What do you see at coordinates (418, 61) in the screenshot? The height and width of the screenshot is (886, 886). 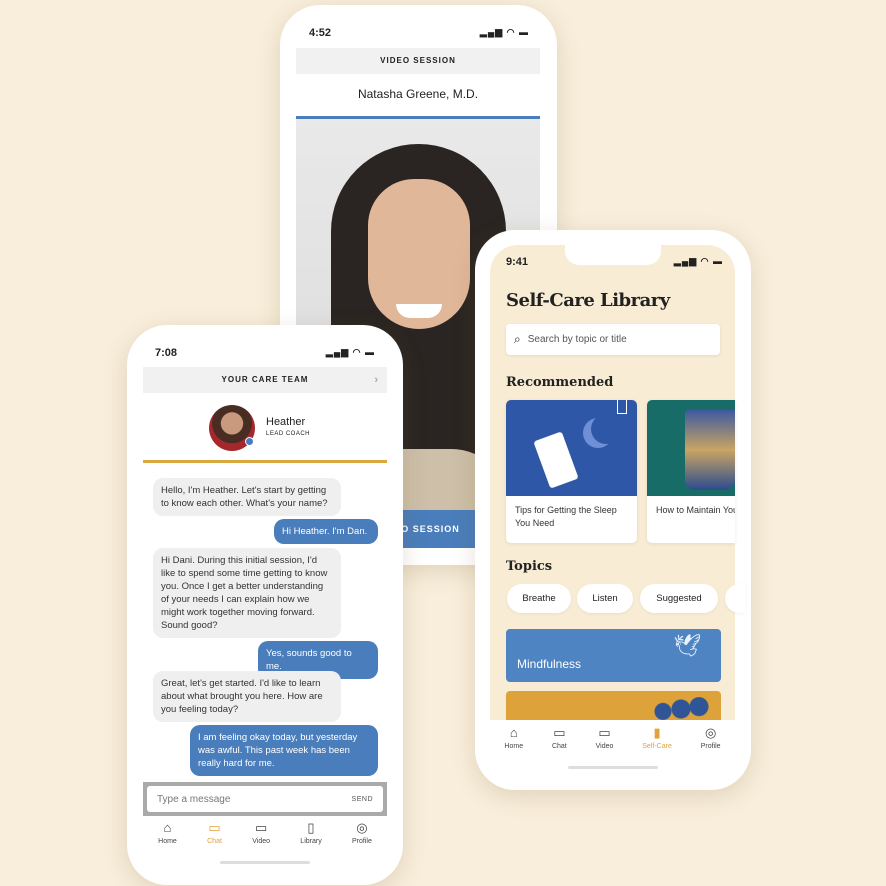 I see `screen-header: VIDEO SESSION` at bounding box center [418, 61].